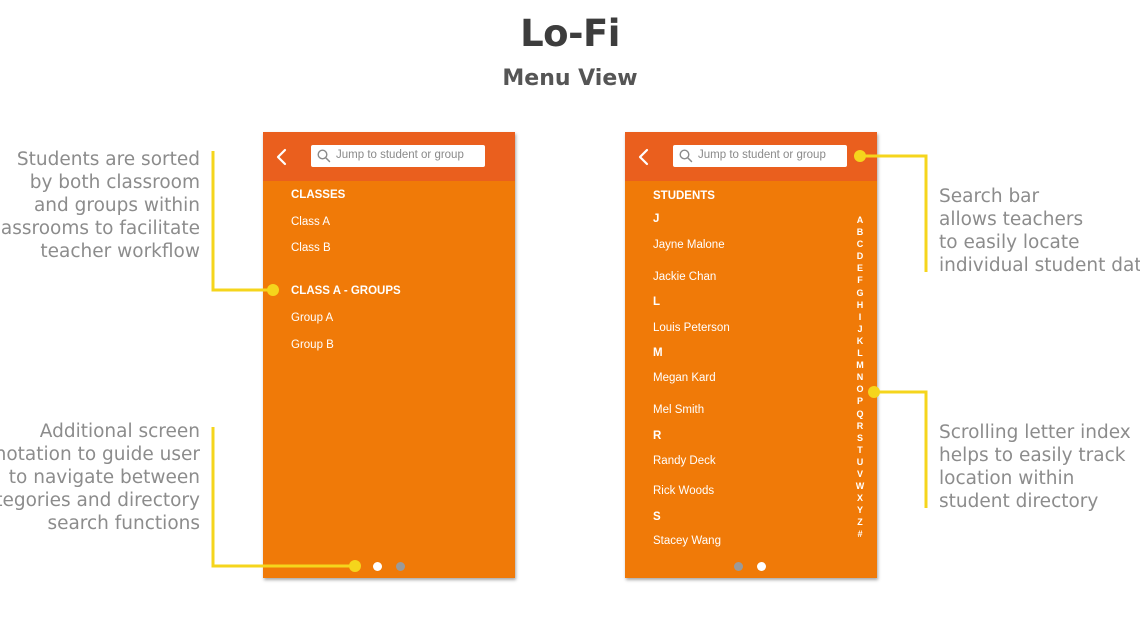  What do you see at coordinates (894, 213) in the screenshot?
I see `callout-line-search` at bounding box center [894, 213].